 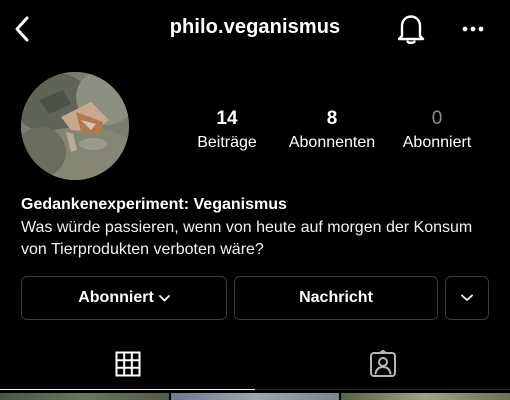 I want to click on more-options-button, so click(x=473, y=29).